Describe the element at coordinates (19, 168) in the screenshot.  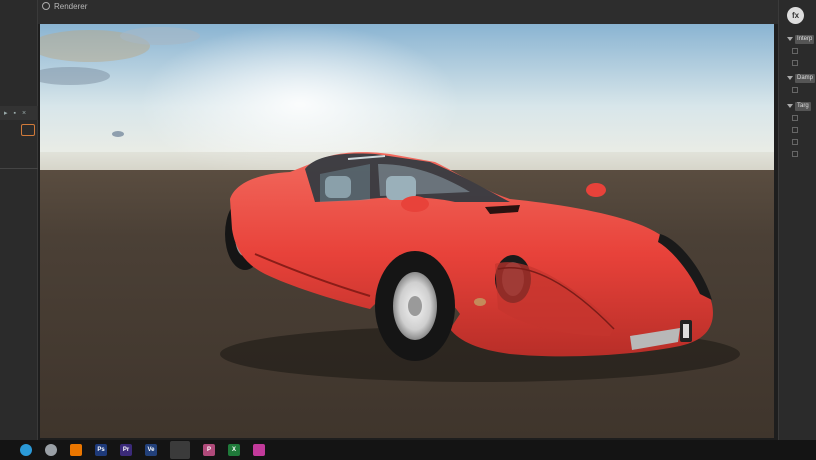
I see `divider` at that location.